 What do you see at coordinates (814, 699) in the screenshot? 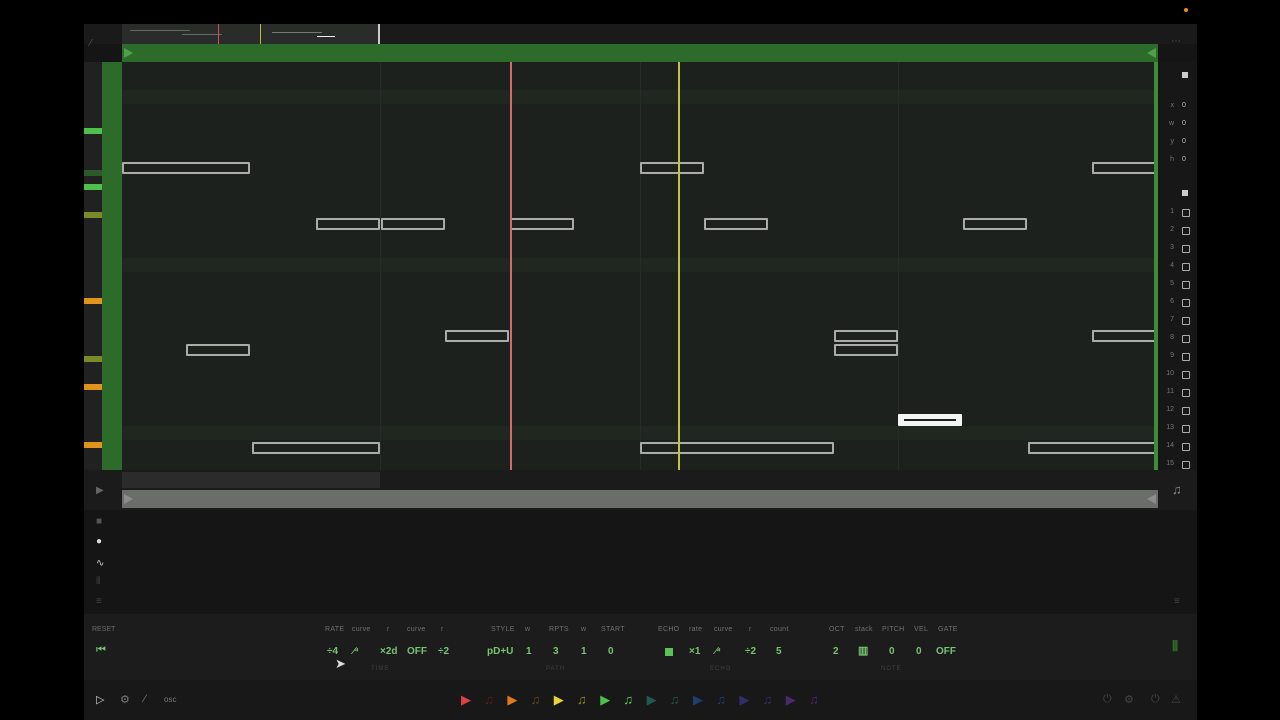
I see `violet-note-icon: ♫` at bounding box center [814, 699].